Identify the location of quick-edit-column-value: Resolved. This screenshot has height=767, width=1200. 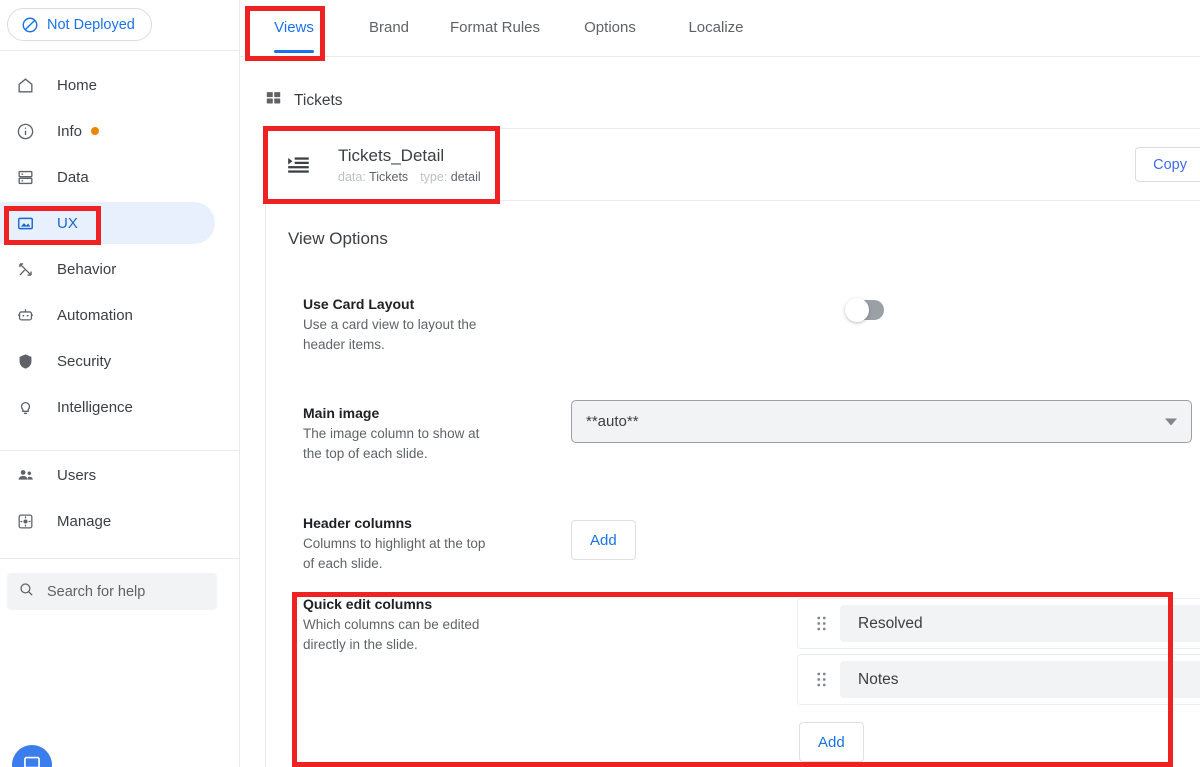
(890, 623).